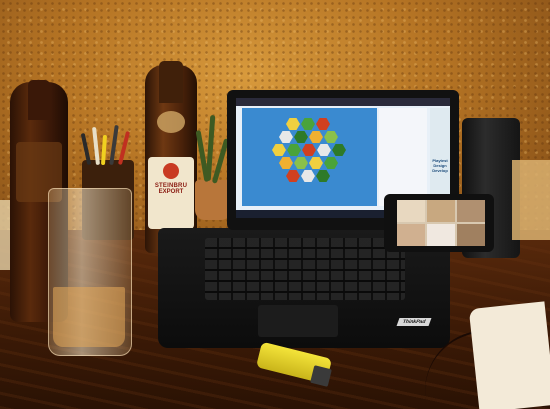 Image resolution: width=550 pixels, height=409 pixels. I want to click on keyboard-rows, so click(305, 269).